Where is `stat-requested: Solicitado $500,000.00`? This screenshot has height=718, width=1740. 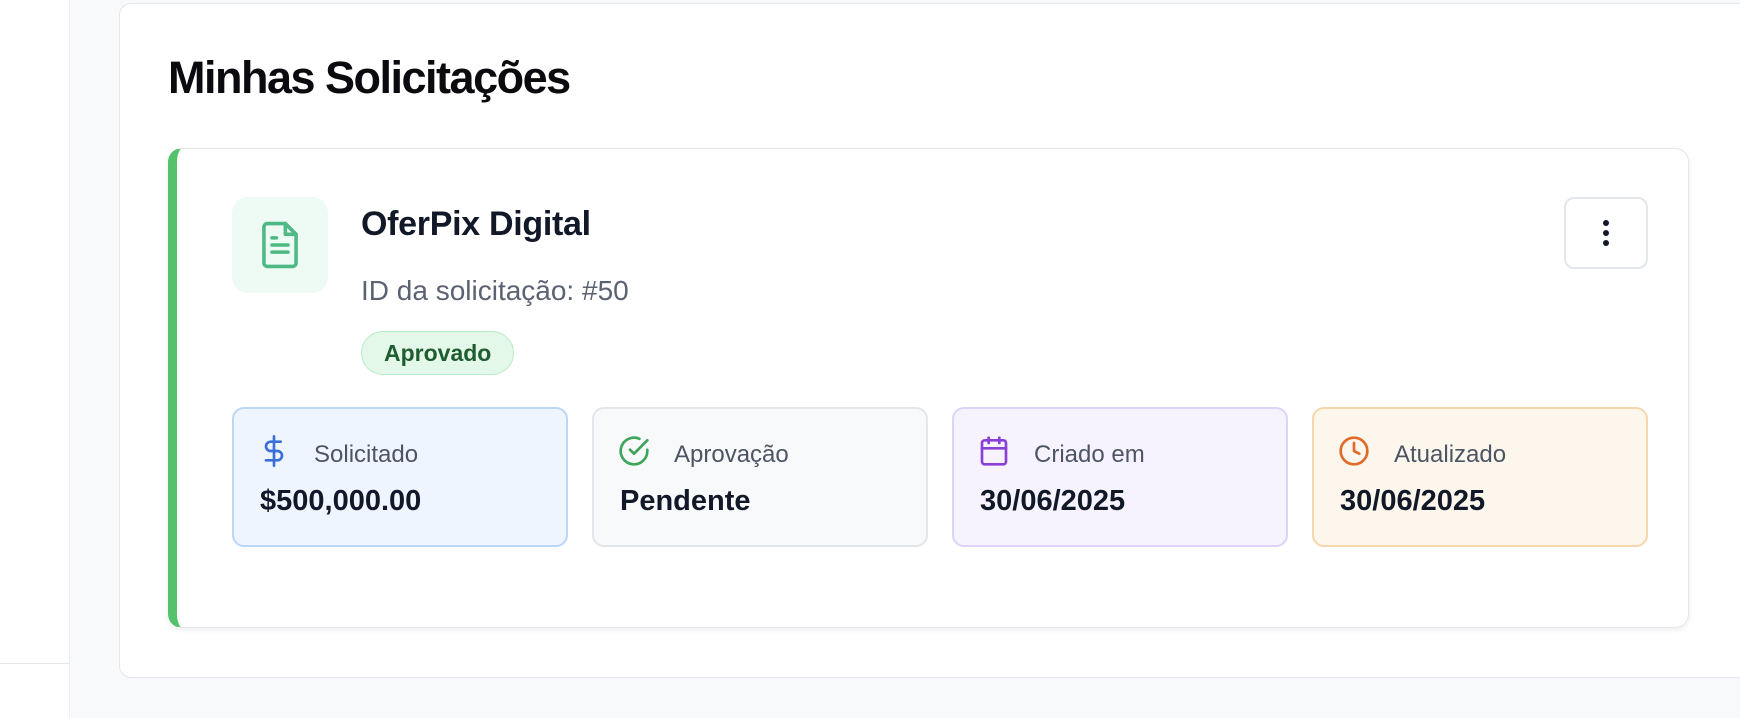 stat-requested: Solicitado $500,000.00 is located at coordinates (400, 477).